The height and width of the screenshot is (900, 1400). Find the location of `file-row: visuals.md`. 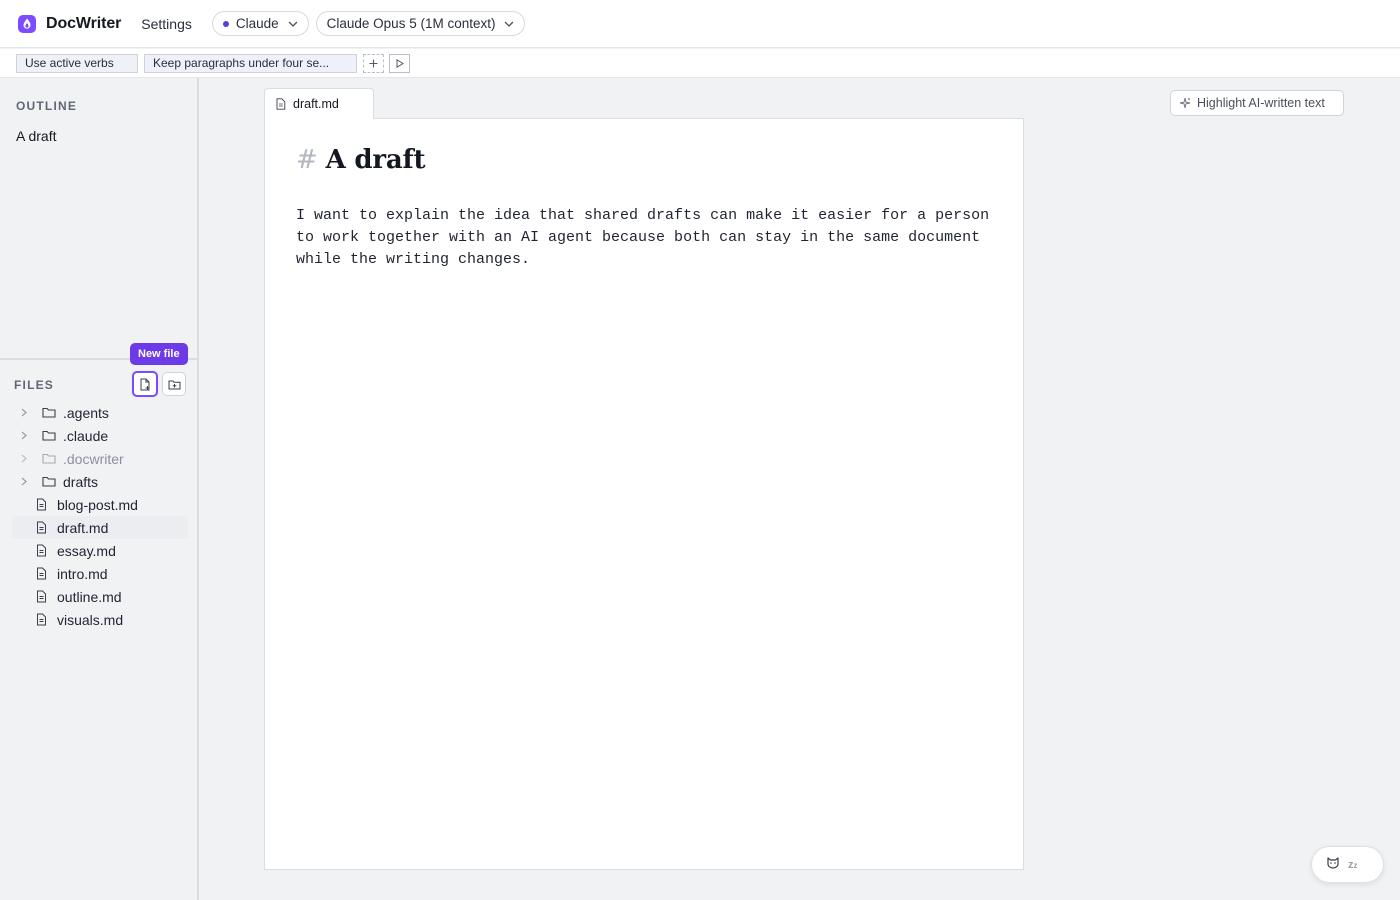

file-row: visuals.md is located at coordinates (100, 619).